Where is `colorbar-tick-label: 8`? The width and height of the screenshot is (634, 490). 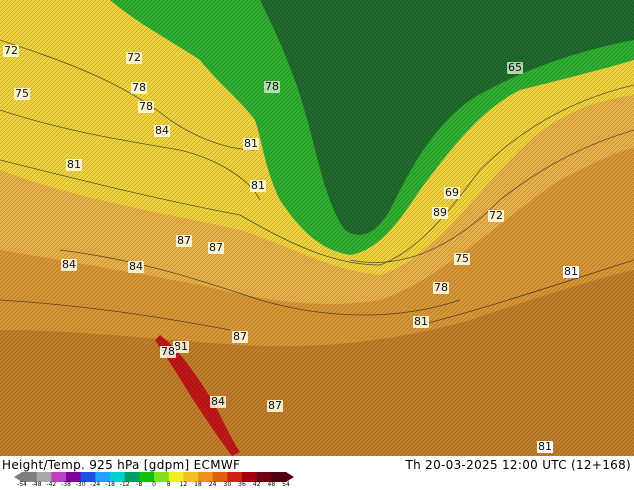 colorbar-tick-label: 8 is located at coordinates (168, 484).